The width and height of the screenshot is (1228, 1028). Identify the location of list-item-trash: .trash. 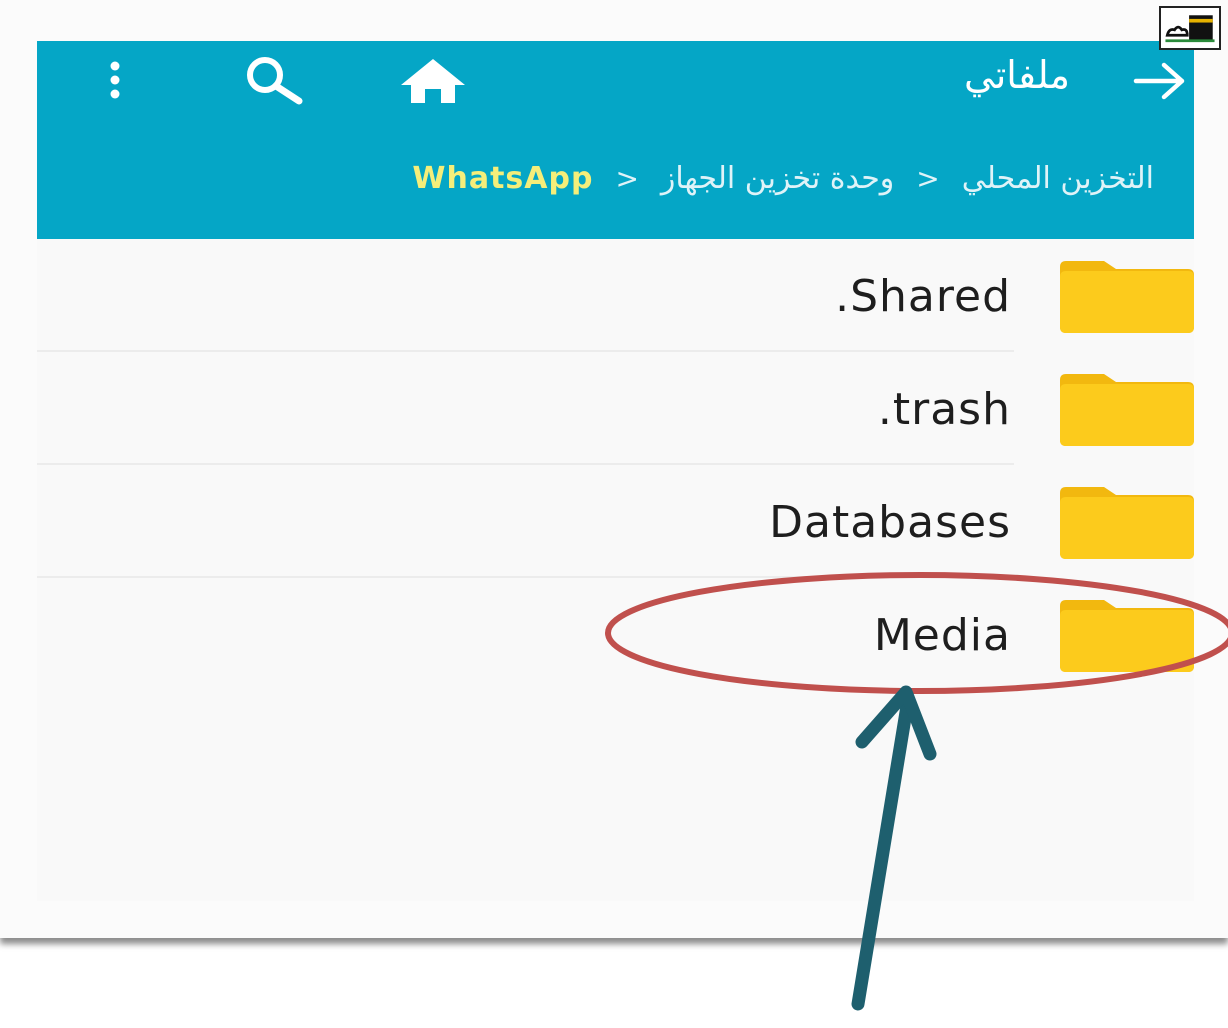
(615, 408).